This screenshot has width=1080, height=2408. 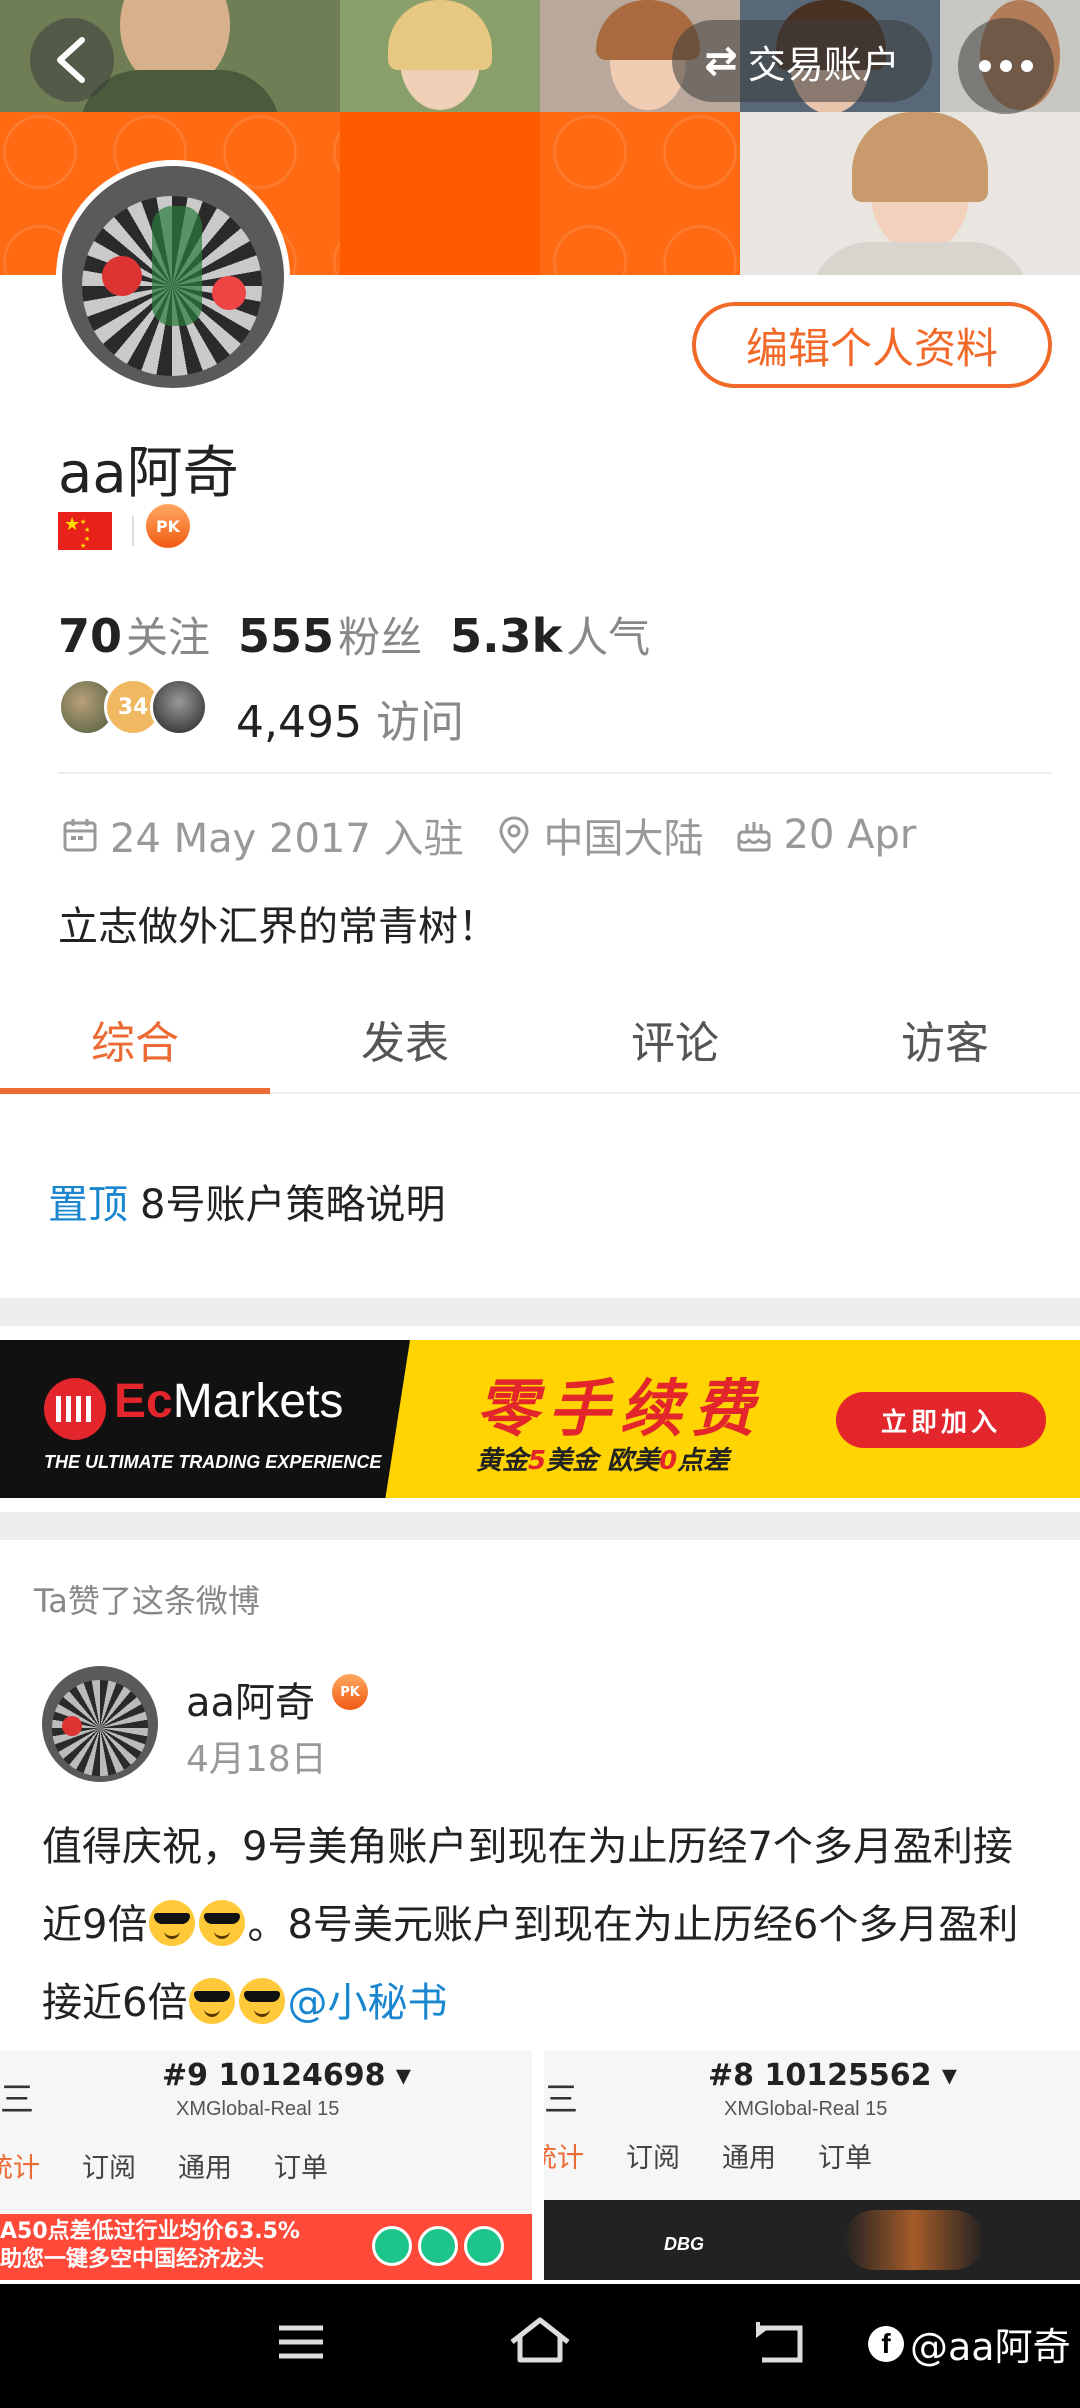 What do you see at coordinates (266, 2247) in the screenshot?
I see `thumb-ad: A50点差低过行业均价63.5% 助您一键多空中国经济龙头` at bounding box center [266, 2247].